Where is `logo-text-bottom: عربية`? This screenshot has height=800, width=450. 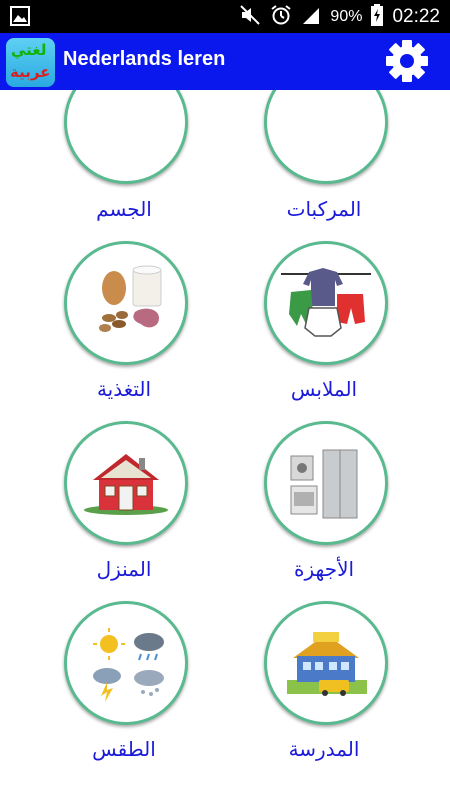 logo-text-bottom: عربية is located at coordinates (30, 72).